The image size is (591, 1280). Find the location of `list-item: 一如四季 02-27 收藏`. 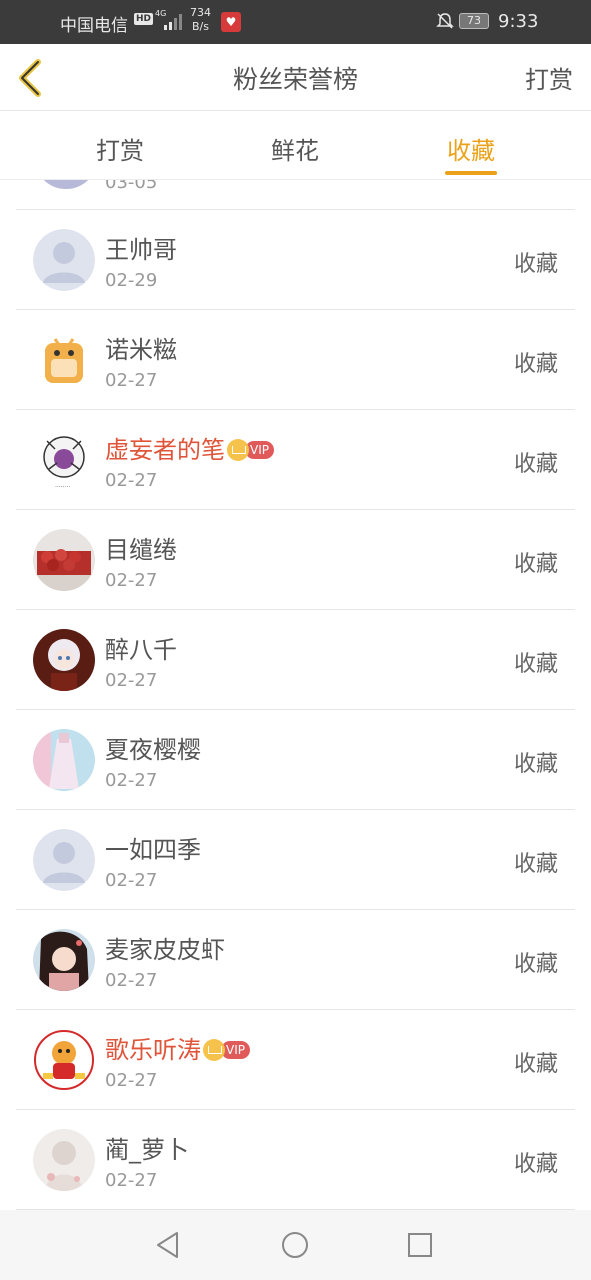

list-item: 一如四季 02-27 收藏 is located at coordinates (295, 860).